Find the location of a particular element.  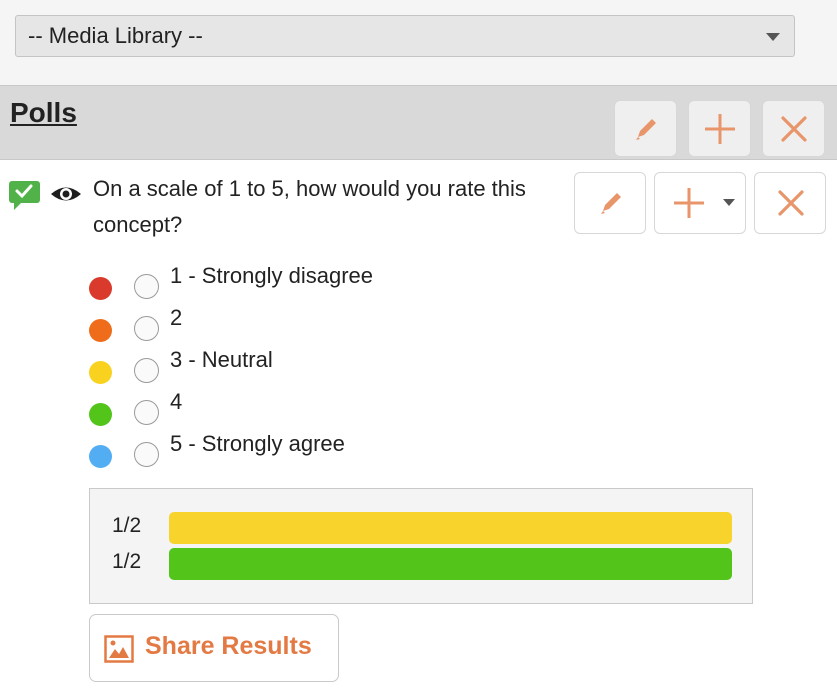

result-row-2: 1/2 is located at coordinates (421, 564).